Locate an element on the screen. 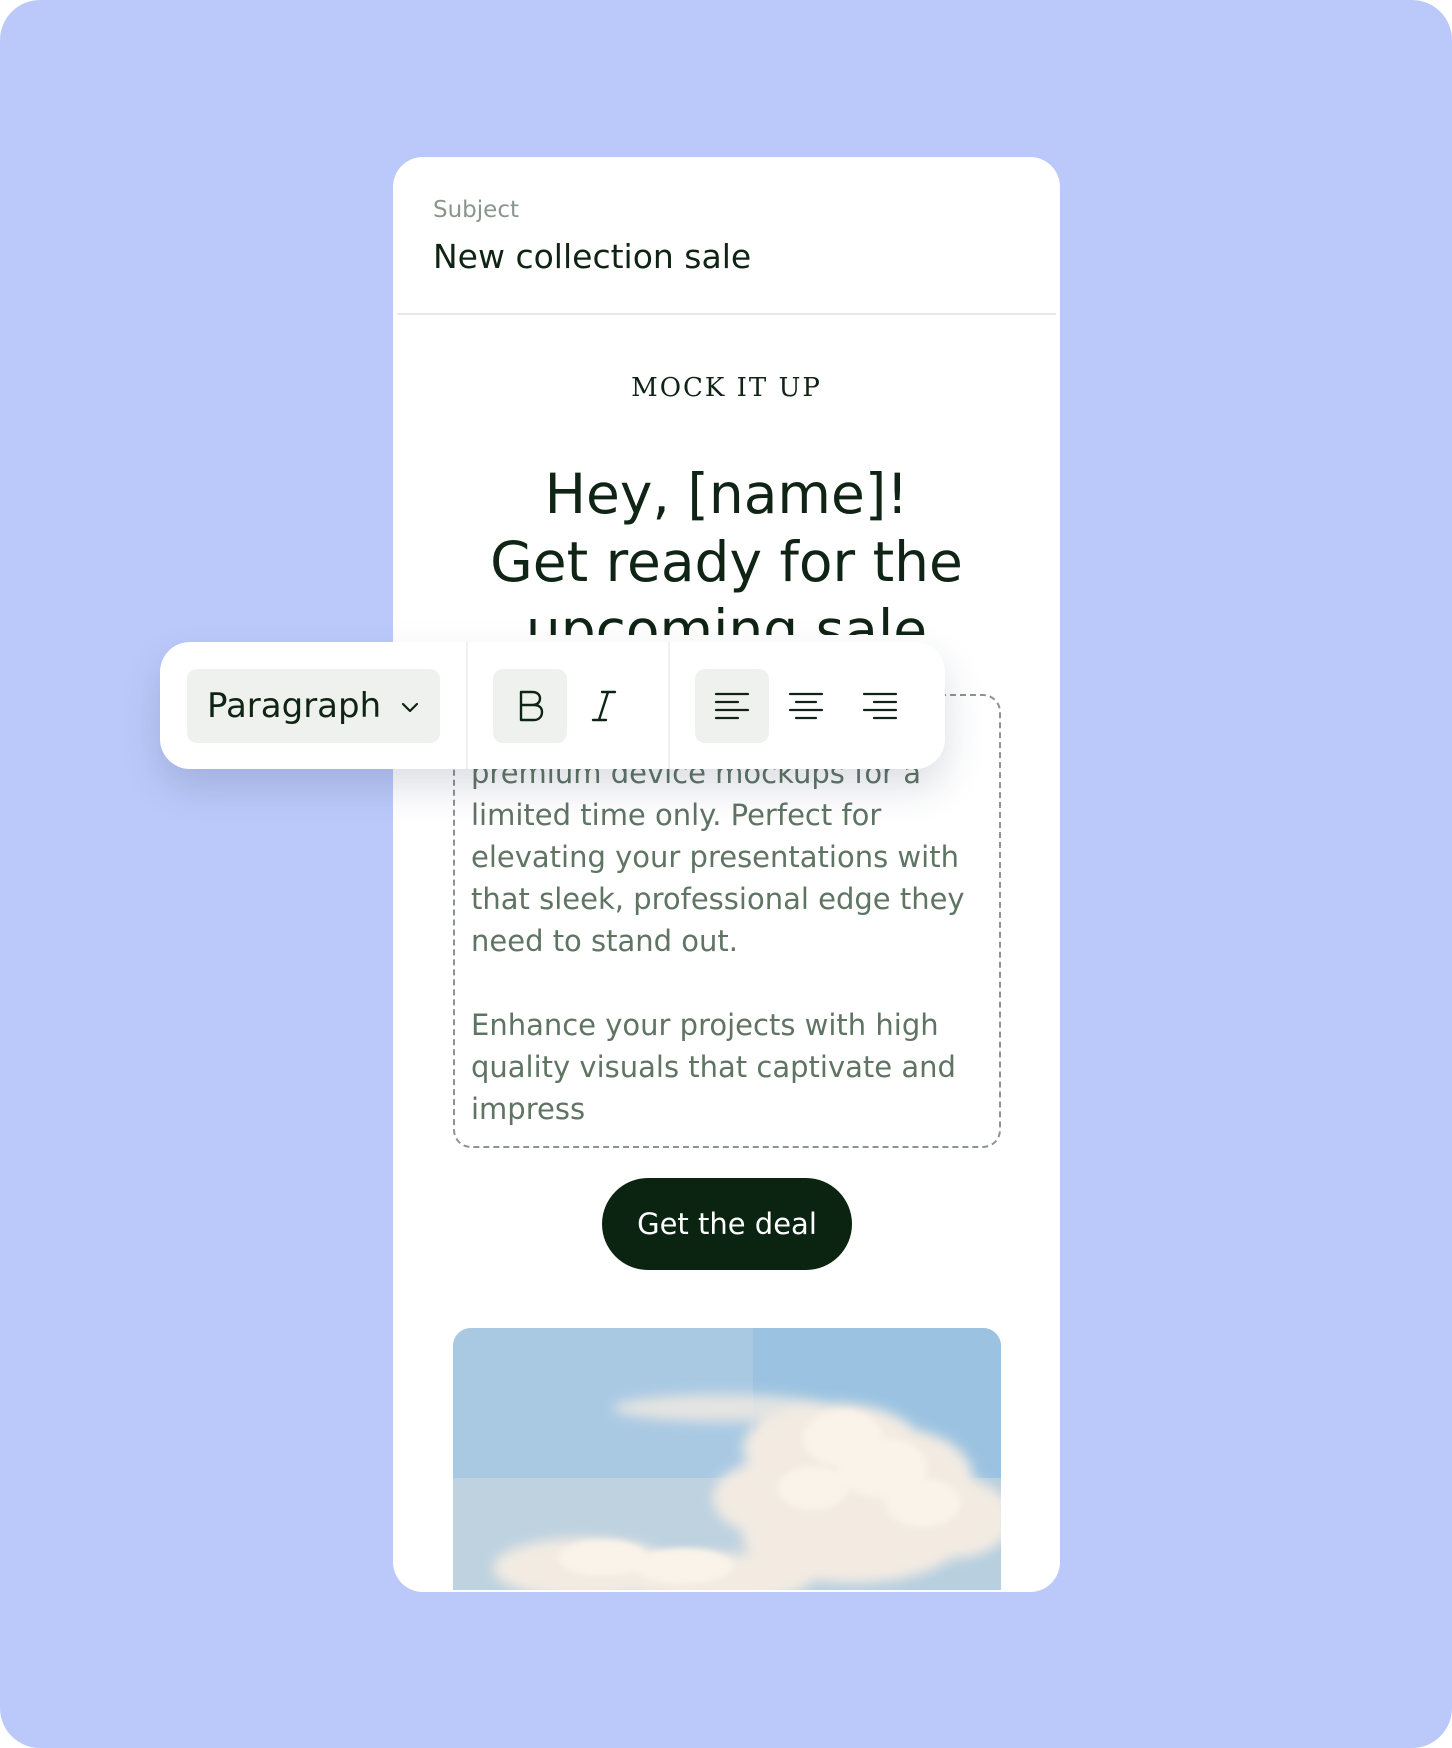 This screenshot has height=1748, width=1452. subject-divider is located at coordinates (726, 314).